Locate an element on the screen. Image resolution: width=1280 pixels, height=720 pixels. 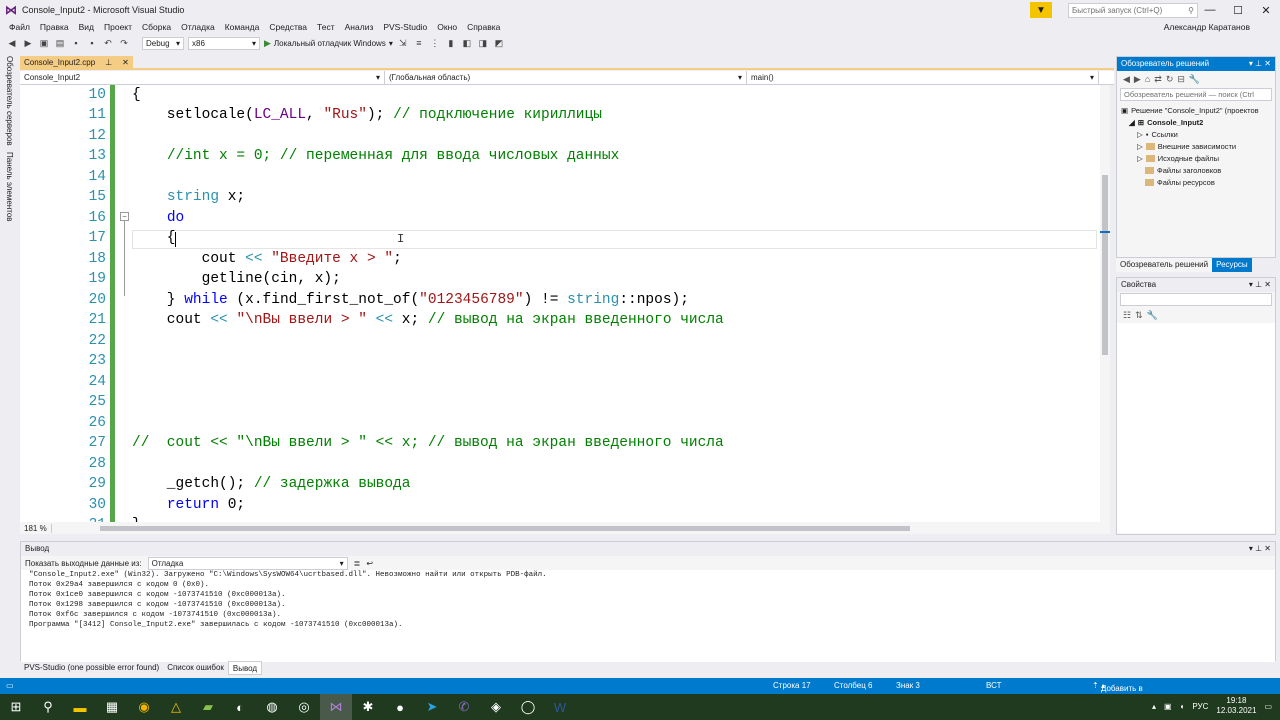
open-icon: ▤ is located at coordinates (60, 43).